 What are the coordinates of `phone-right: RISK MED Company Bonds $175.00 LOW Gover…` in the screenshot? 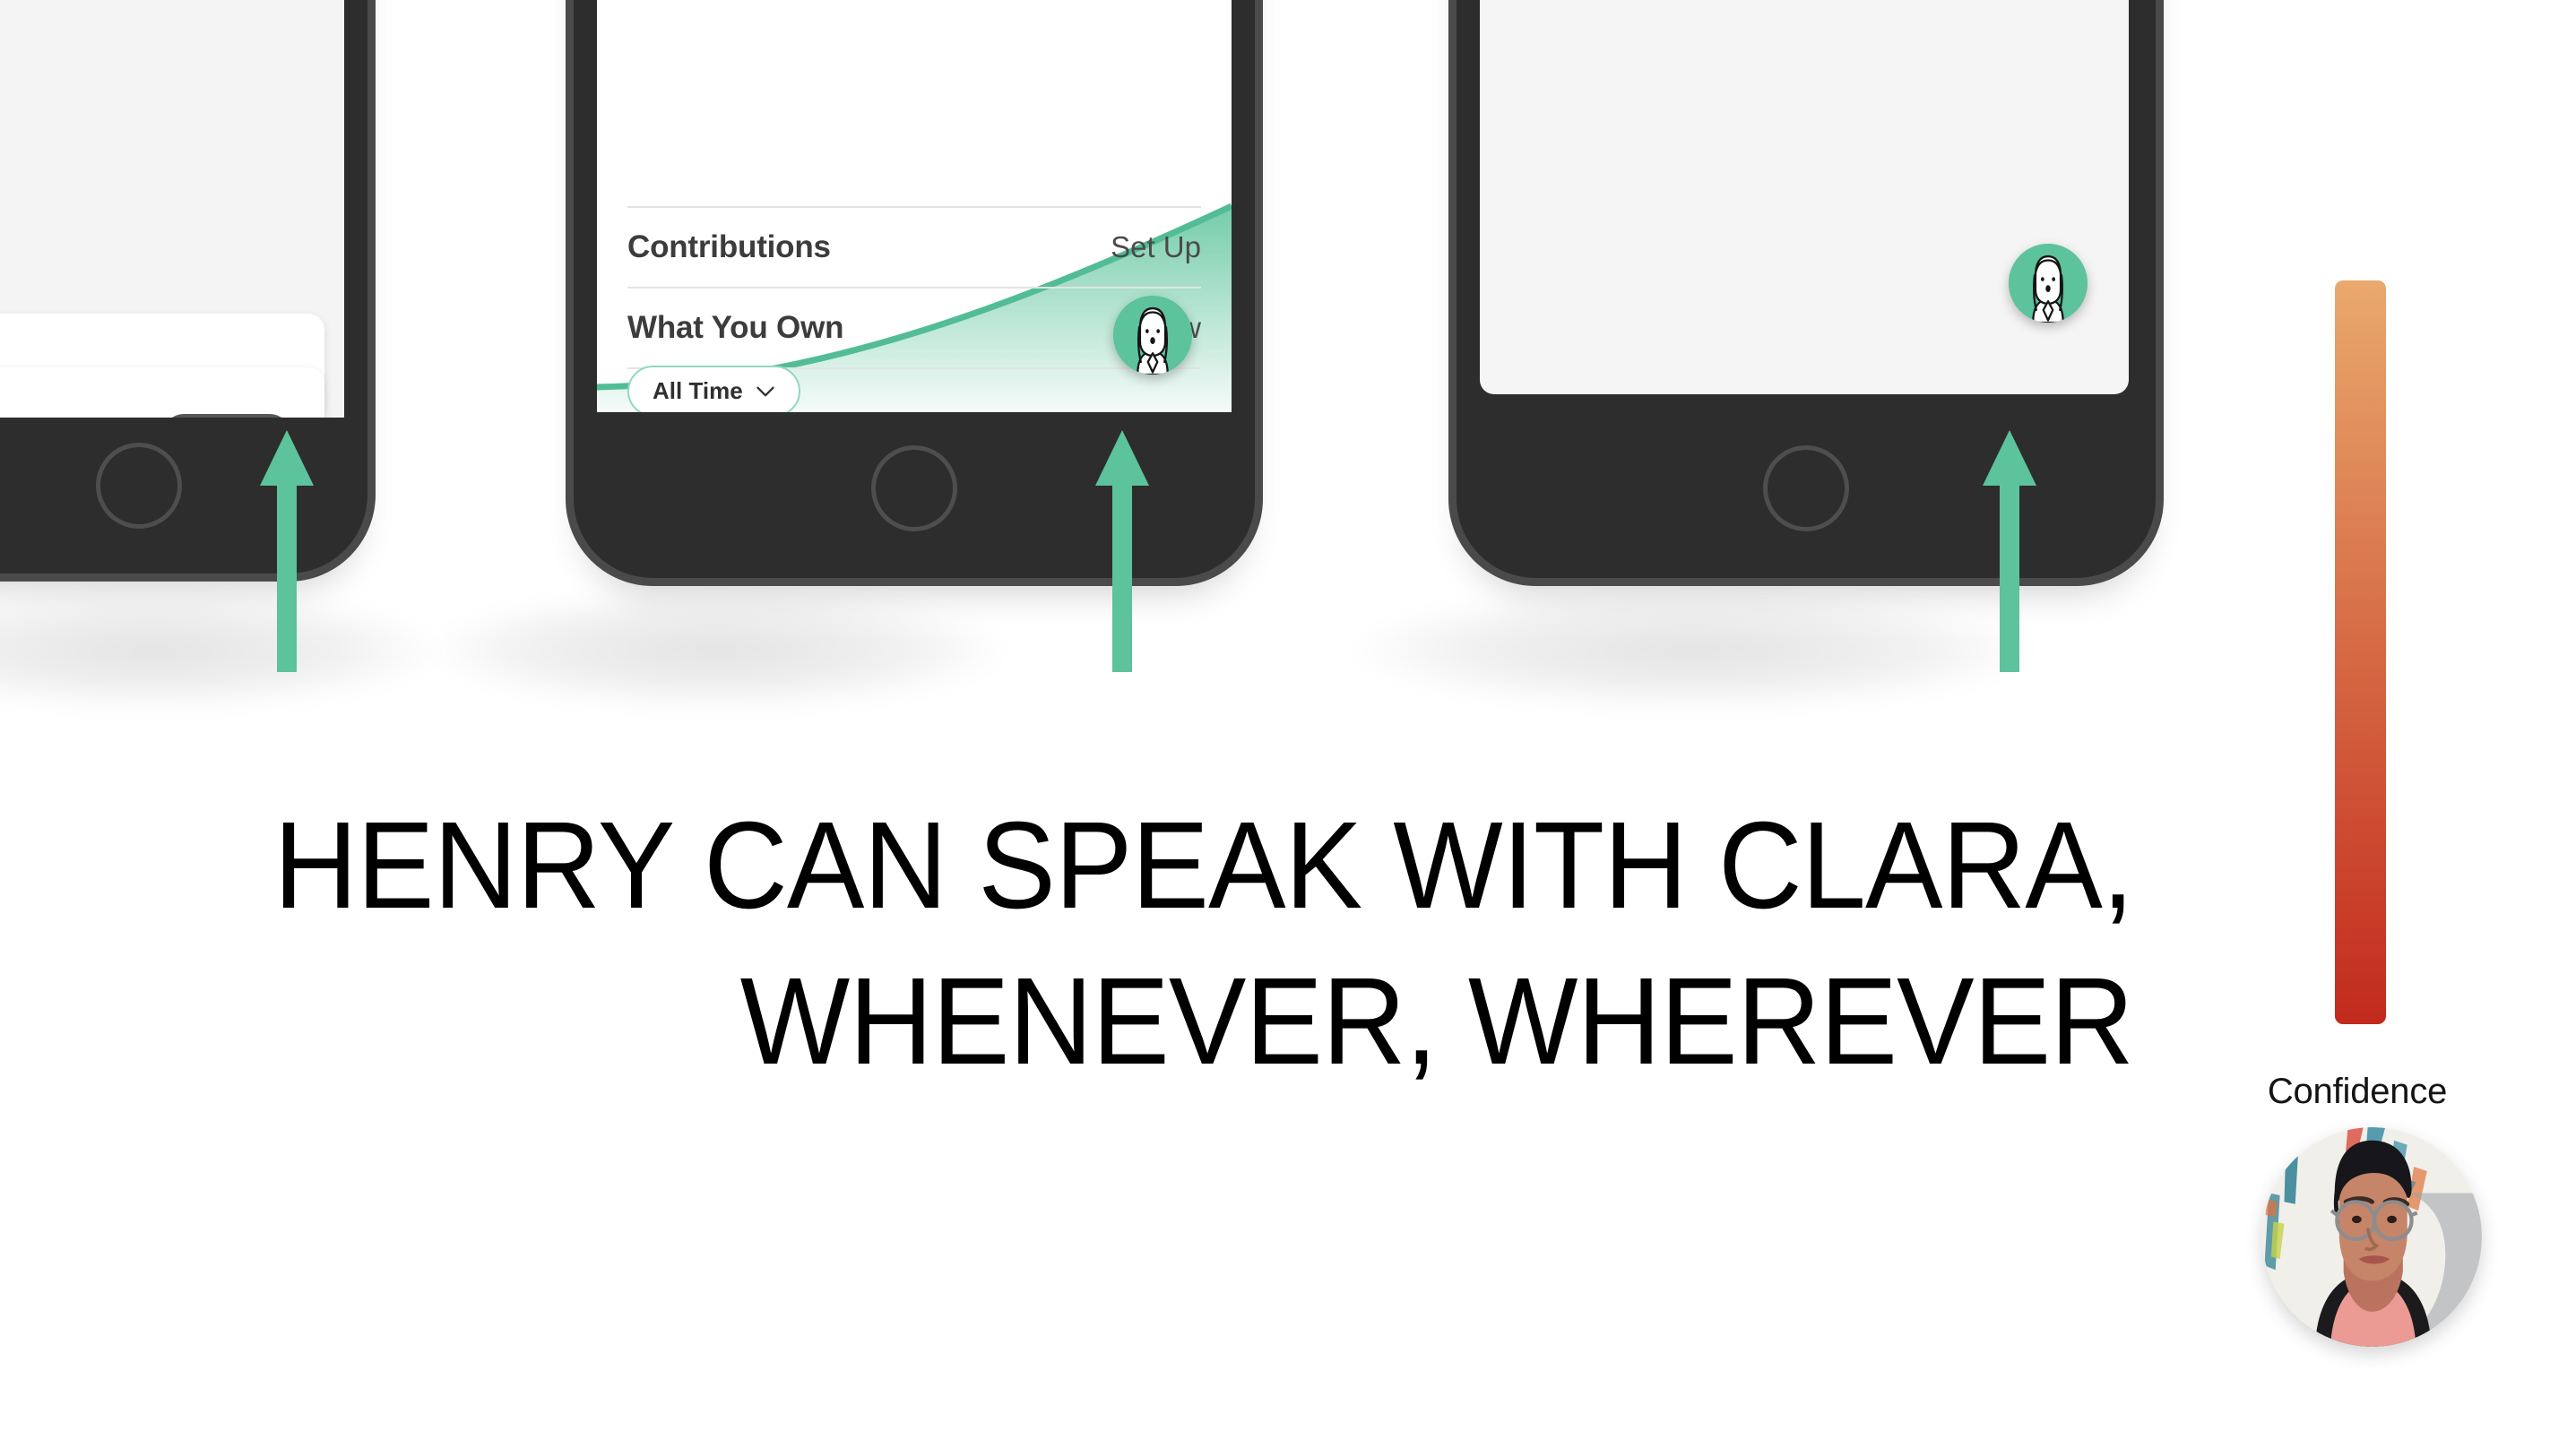 It's located at (1806, 289).